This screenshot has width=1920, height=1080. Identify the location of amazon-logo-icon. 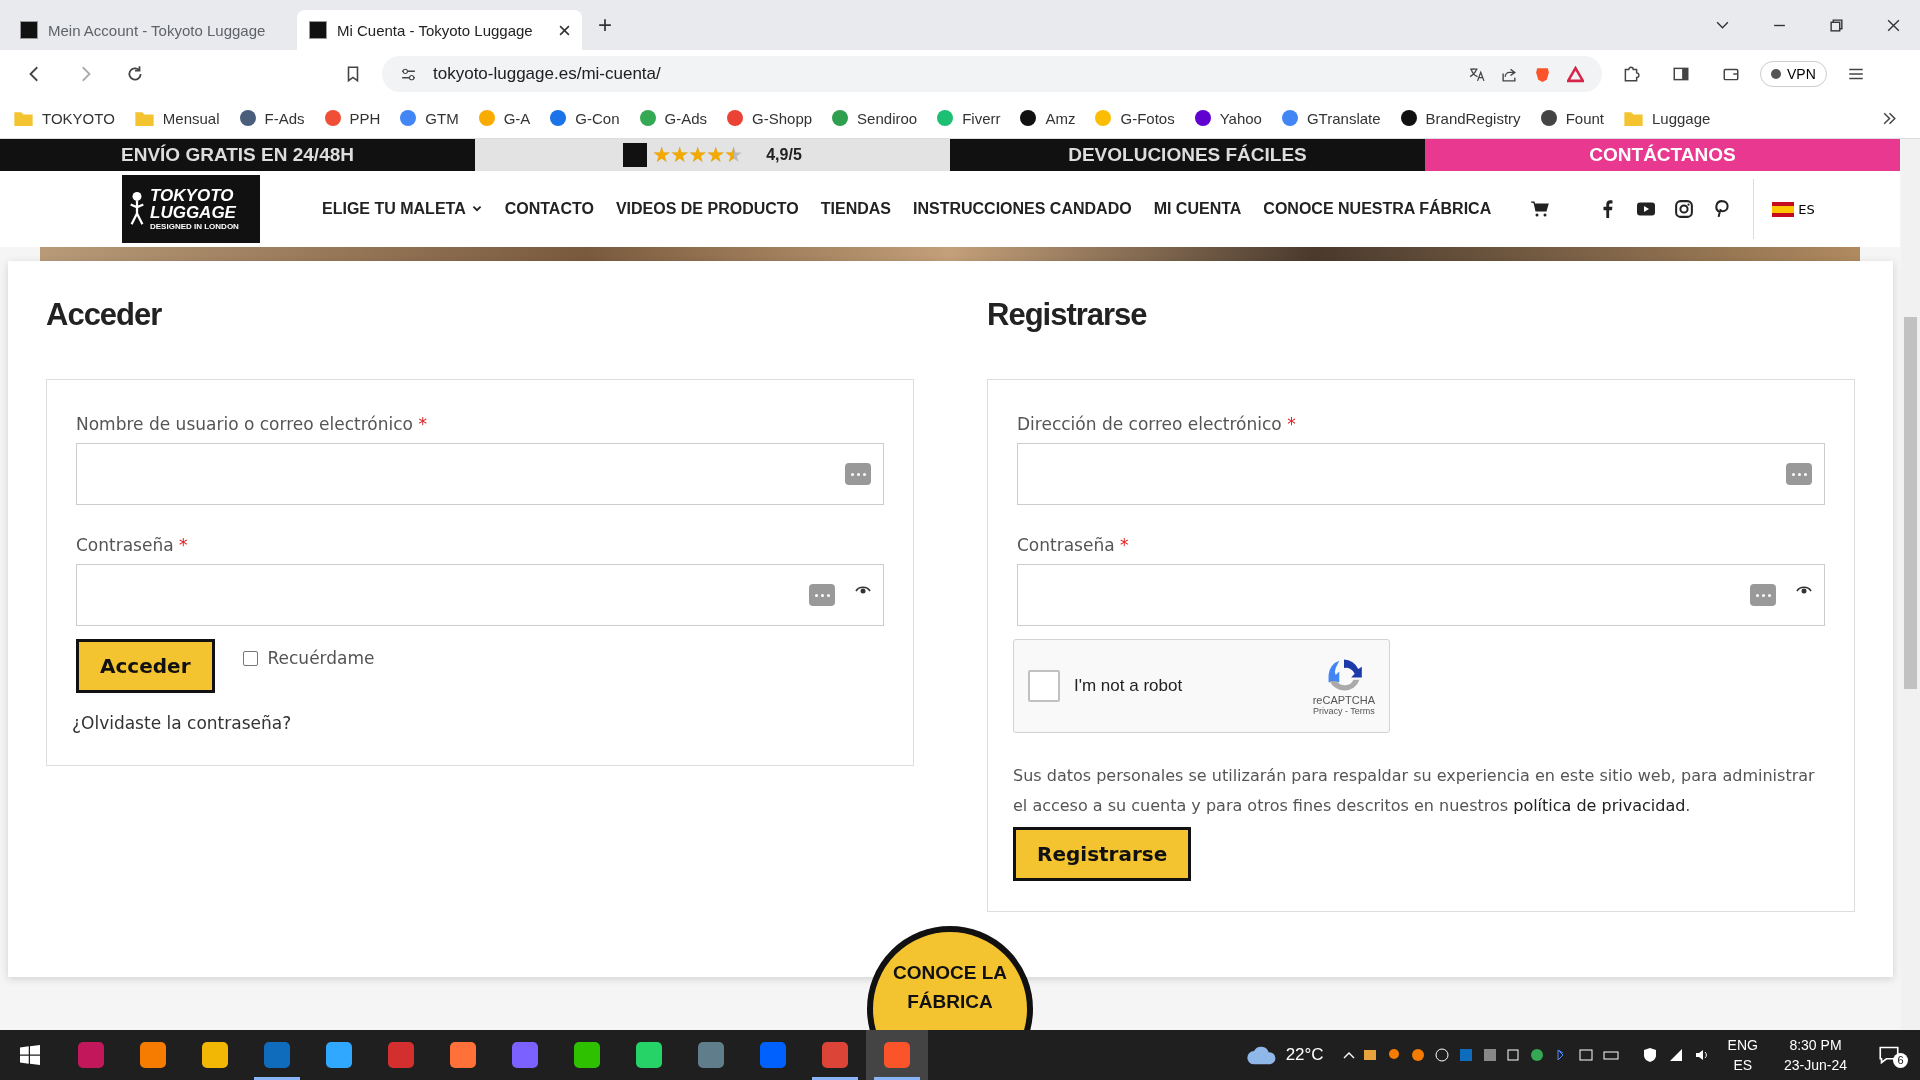
(635, 155).